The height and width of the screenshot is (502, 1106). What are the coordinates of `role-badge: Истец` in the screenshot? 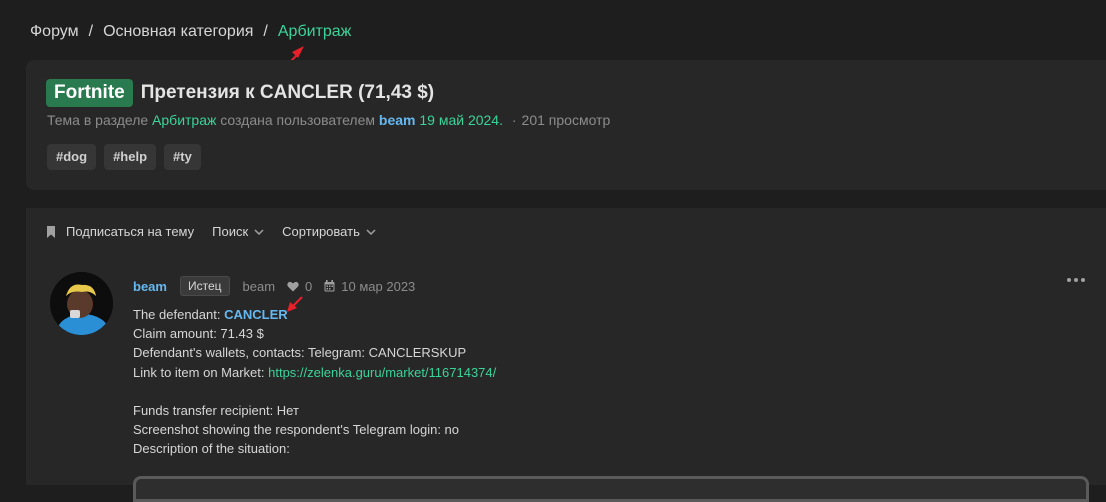 It's located at (204, 286).